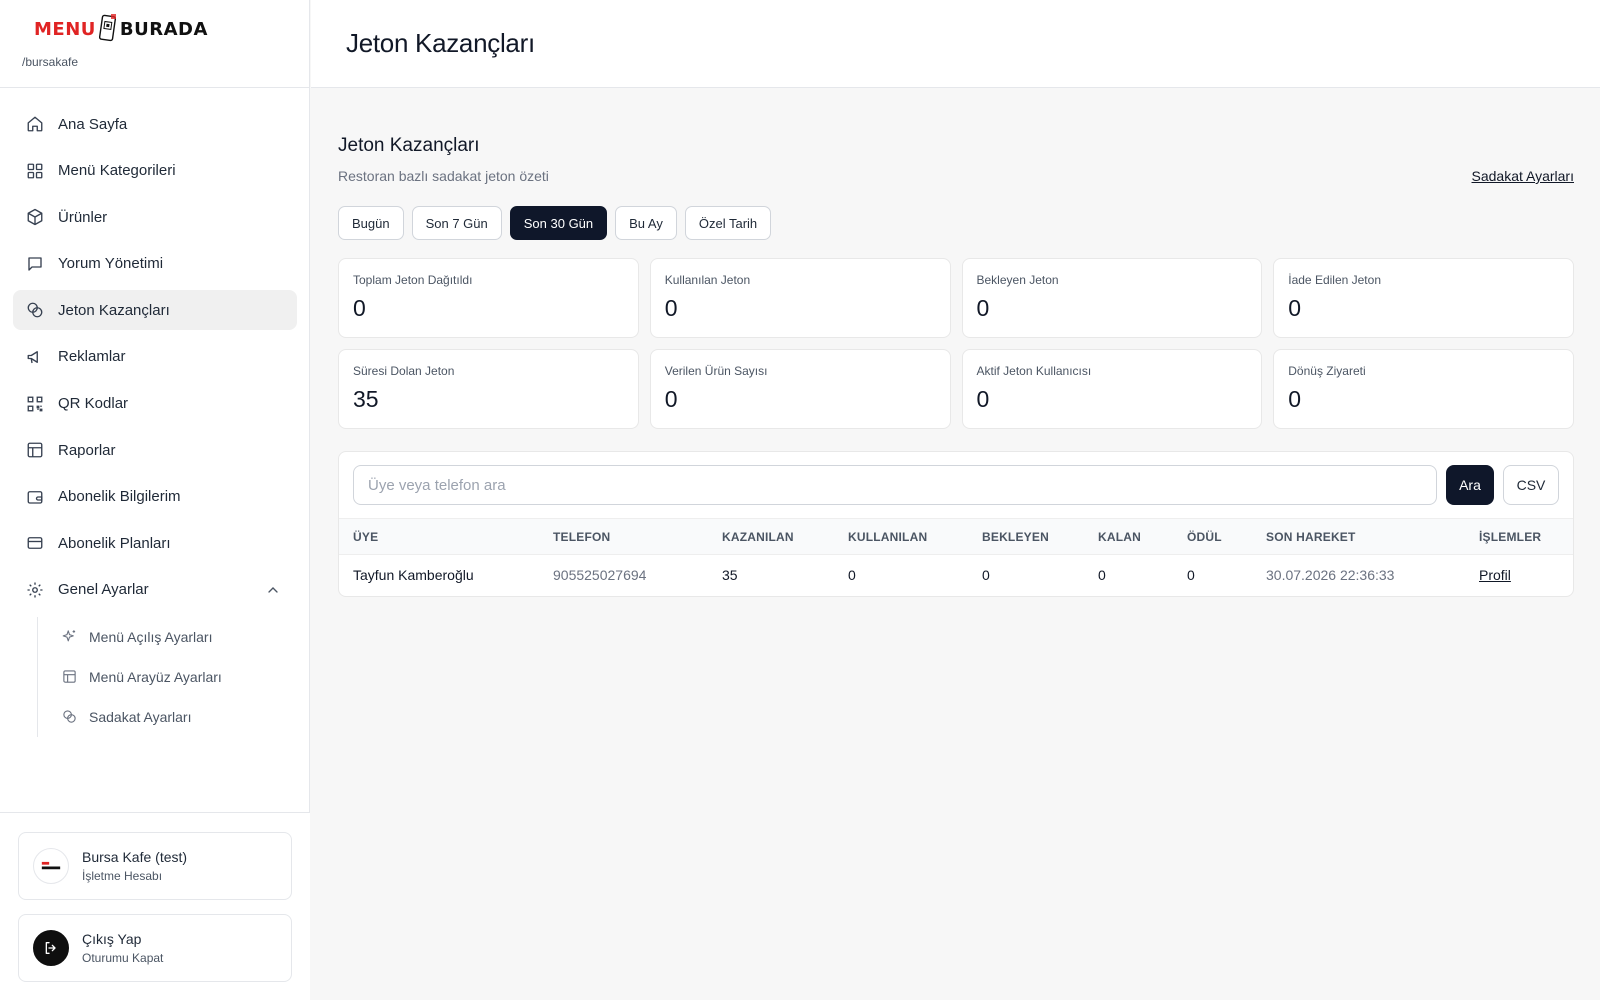 The height and width of the screenshot is (1000, 1600). What do you see at coordinates (600, 574) in the screenshot?
I see `cell-phone: 905525027694` at bounding box center [600, 574].